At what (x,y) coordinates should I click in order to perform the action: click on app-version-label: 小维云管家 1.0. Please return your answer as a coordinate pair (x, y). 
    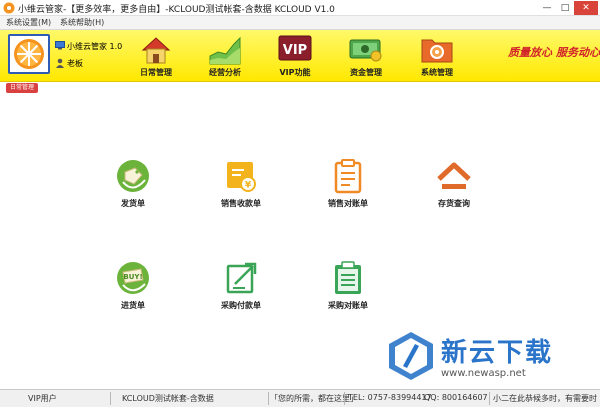
    Looking at the image, I should click on (95, 46).